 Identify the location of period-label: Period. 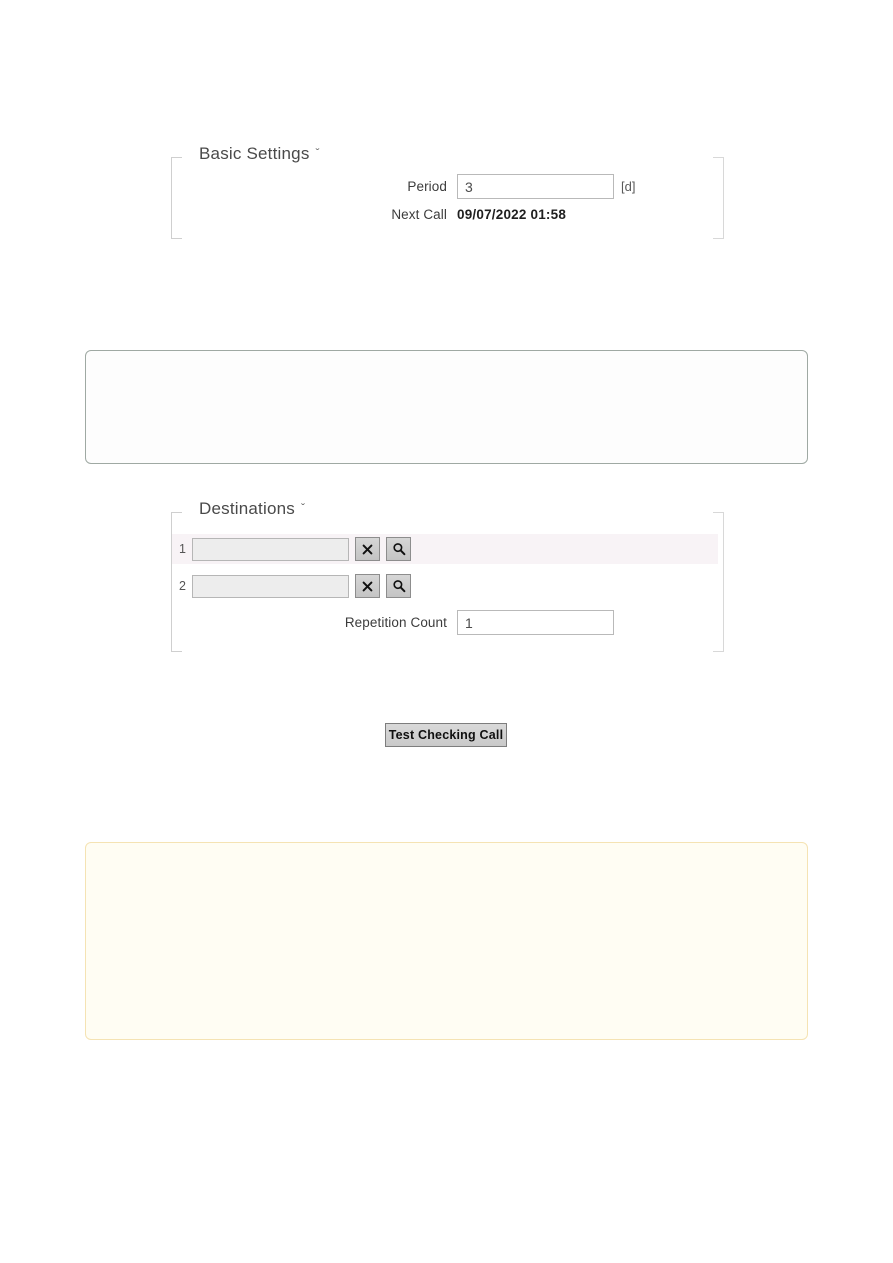
(427, 186).